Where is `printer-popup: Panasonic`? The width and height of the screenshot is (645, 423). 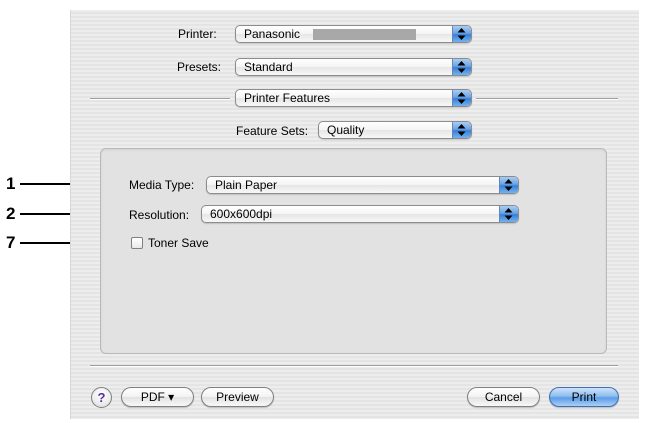 printer-popup: Panasonic is located at coordinates (353, 34).